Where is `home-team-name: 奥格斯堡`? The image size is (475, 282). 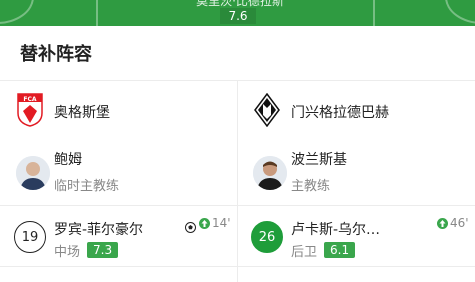
home-team-name: 奥格斯堡 is located at coordinates (82, 112).